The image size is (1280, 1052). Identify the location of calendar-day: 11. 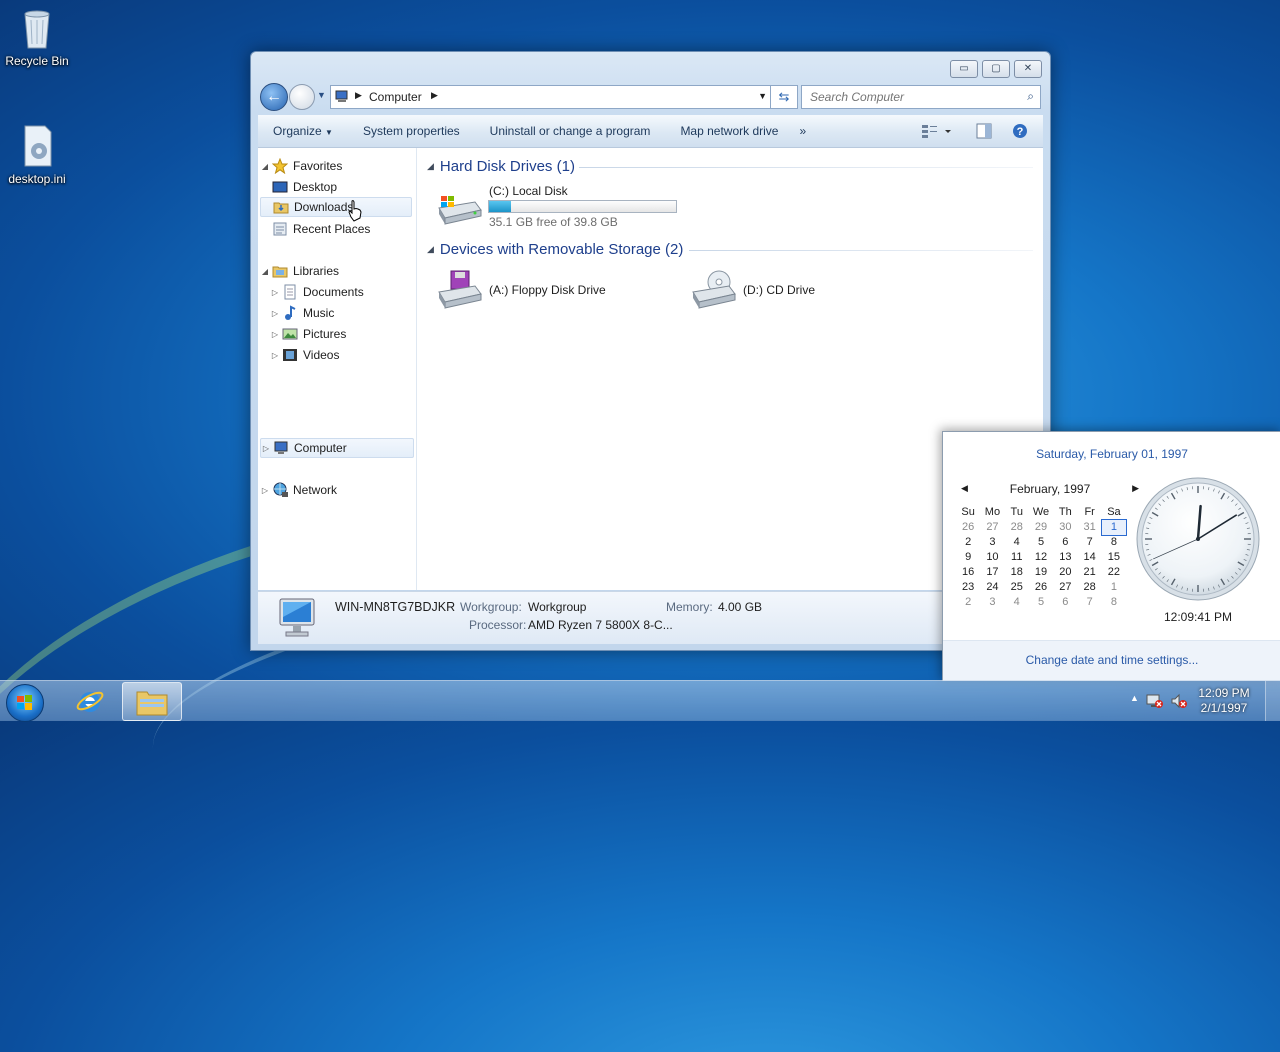
(1017, 557).